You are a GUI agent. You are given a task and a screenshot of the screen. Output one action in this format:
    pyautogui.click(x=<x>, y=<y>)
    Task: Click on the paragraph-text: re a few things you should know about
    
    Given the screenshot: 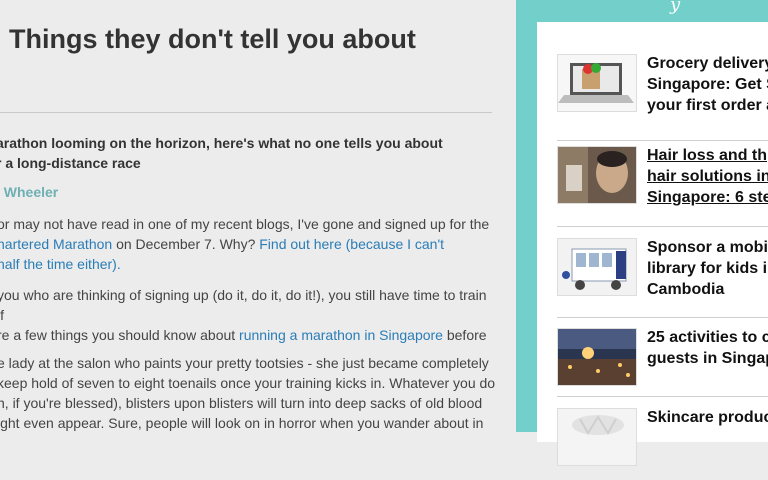 What is the action you would take?
    pyautogui.click(x=120, y=335)
    